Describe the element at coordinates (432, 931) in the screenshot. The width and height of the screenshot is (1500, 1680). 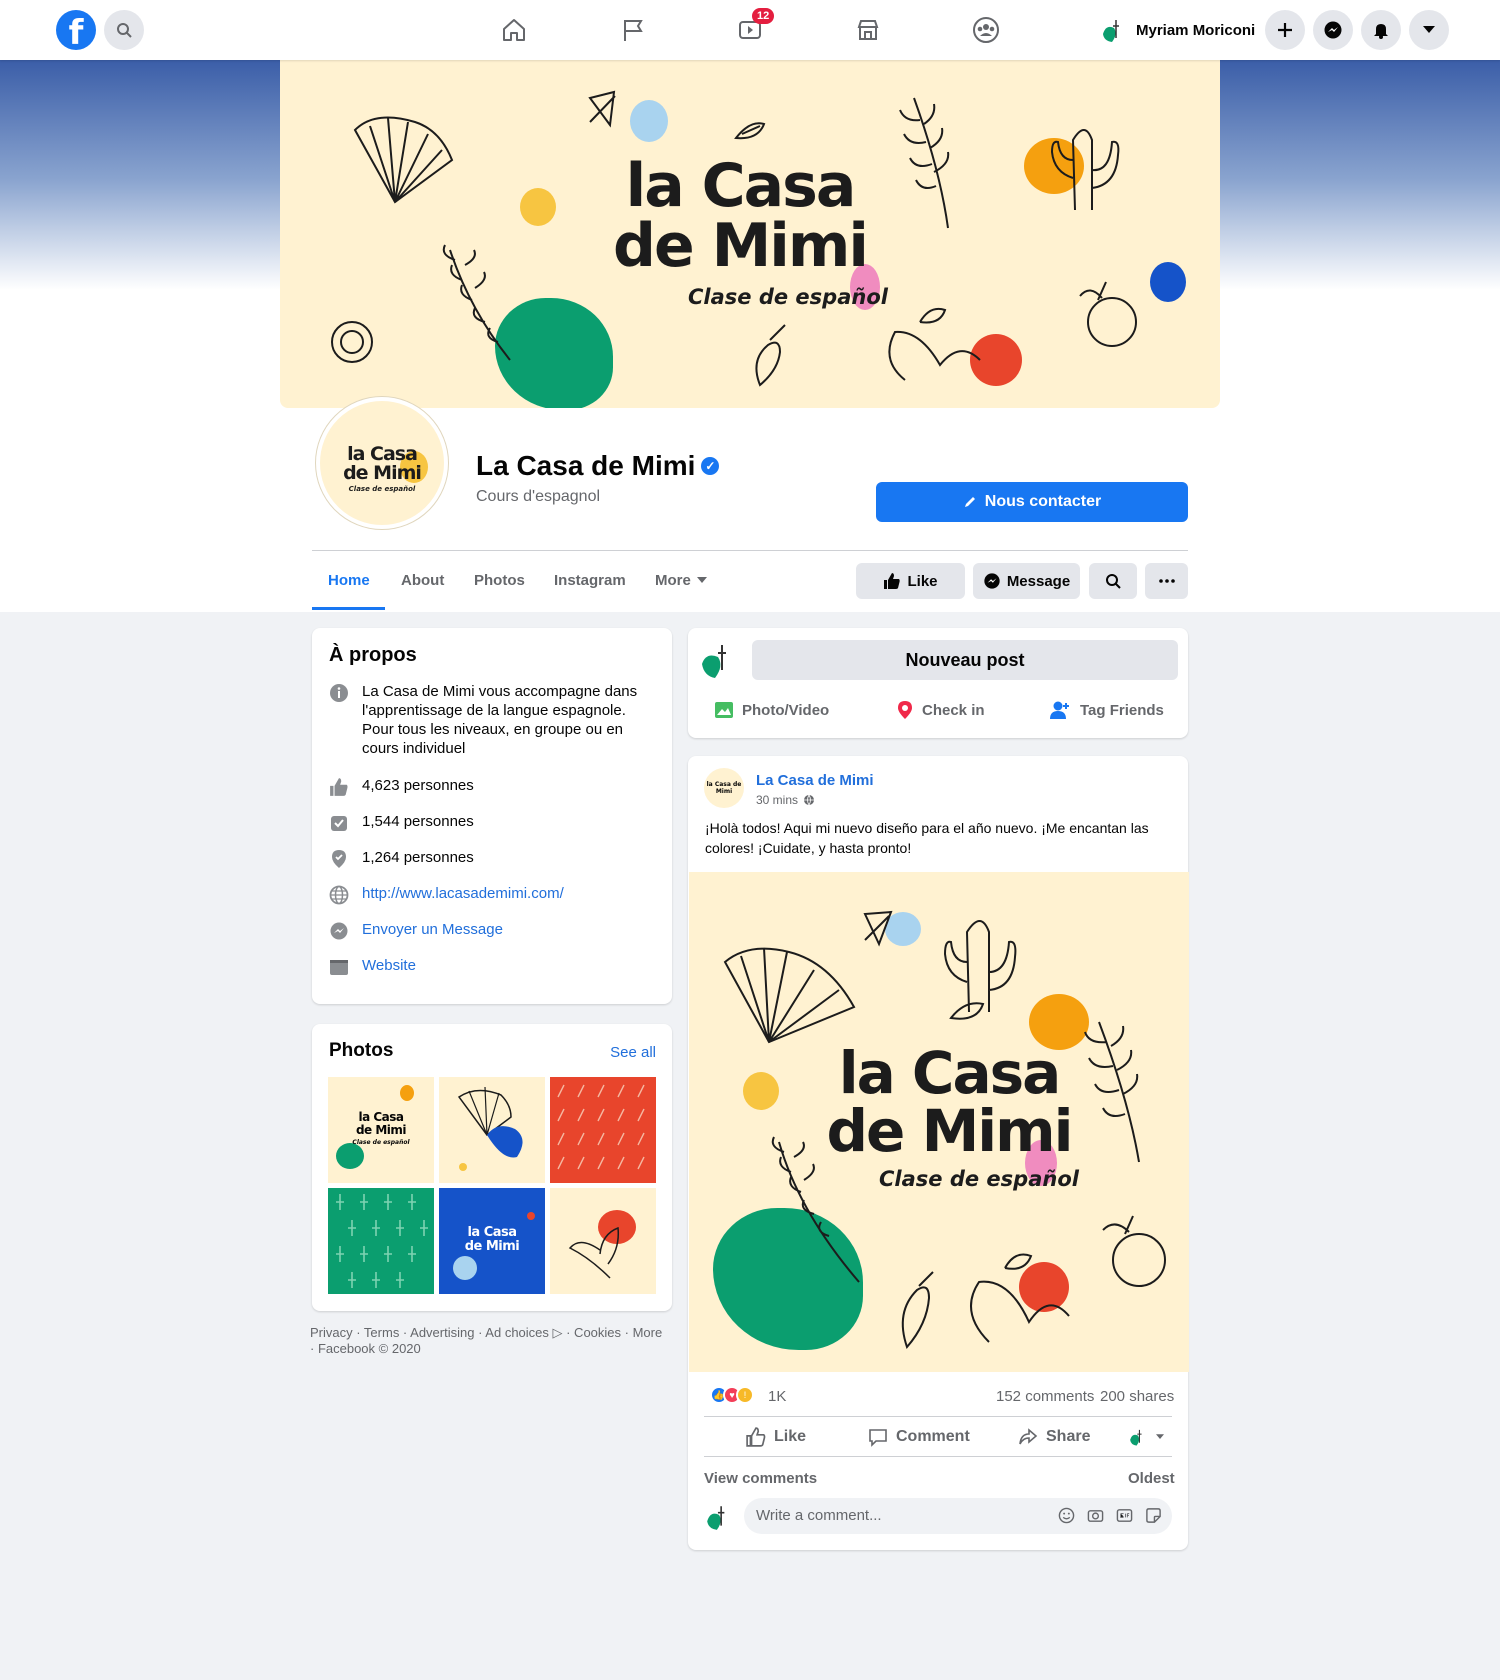
I see `about-message-link: Envoyer un Message` at that location.